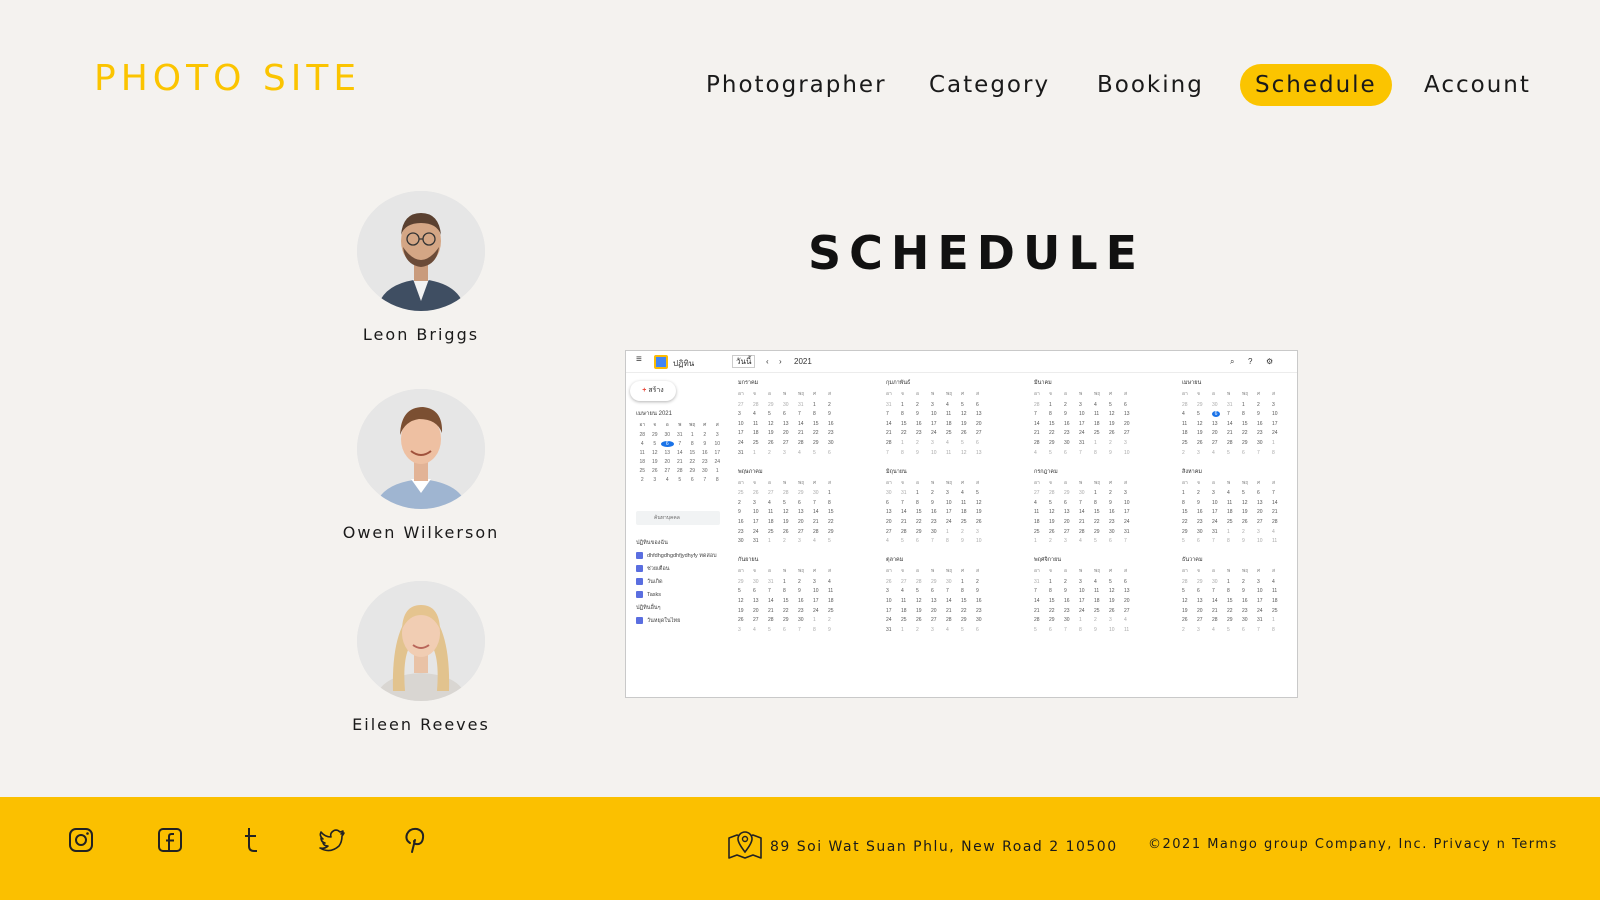 The image size is (1600, 900). Describe the element at coordinates (983, 601) in the screenshot. I see `day-cell: 16` at that location.